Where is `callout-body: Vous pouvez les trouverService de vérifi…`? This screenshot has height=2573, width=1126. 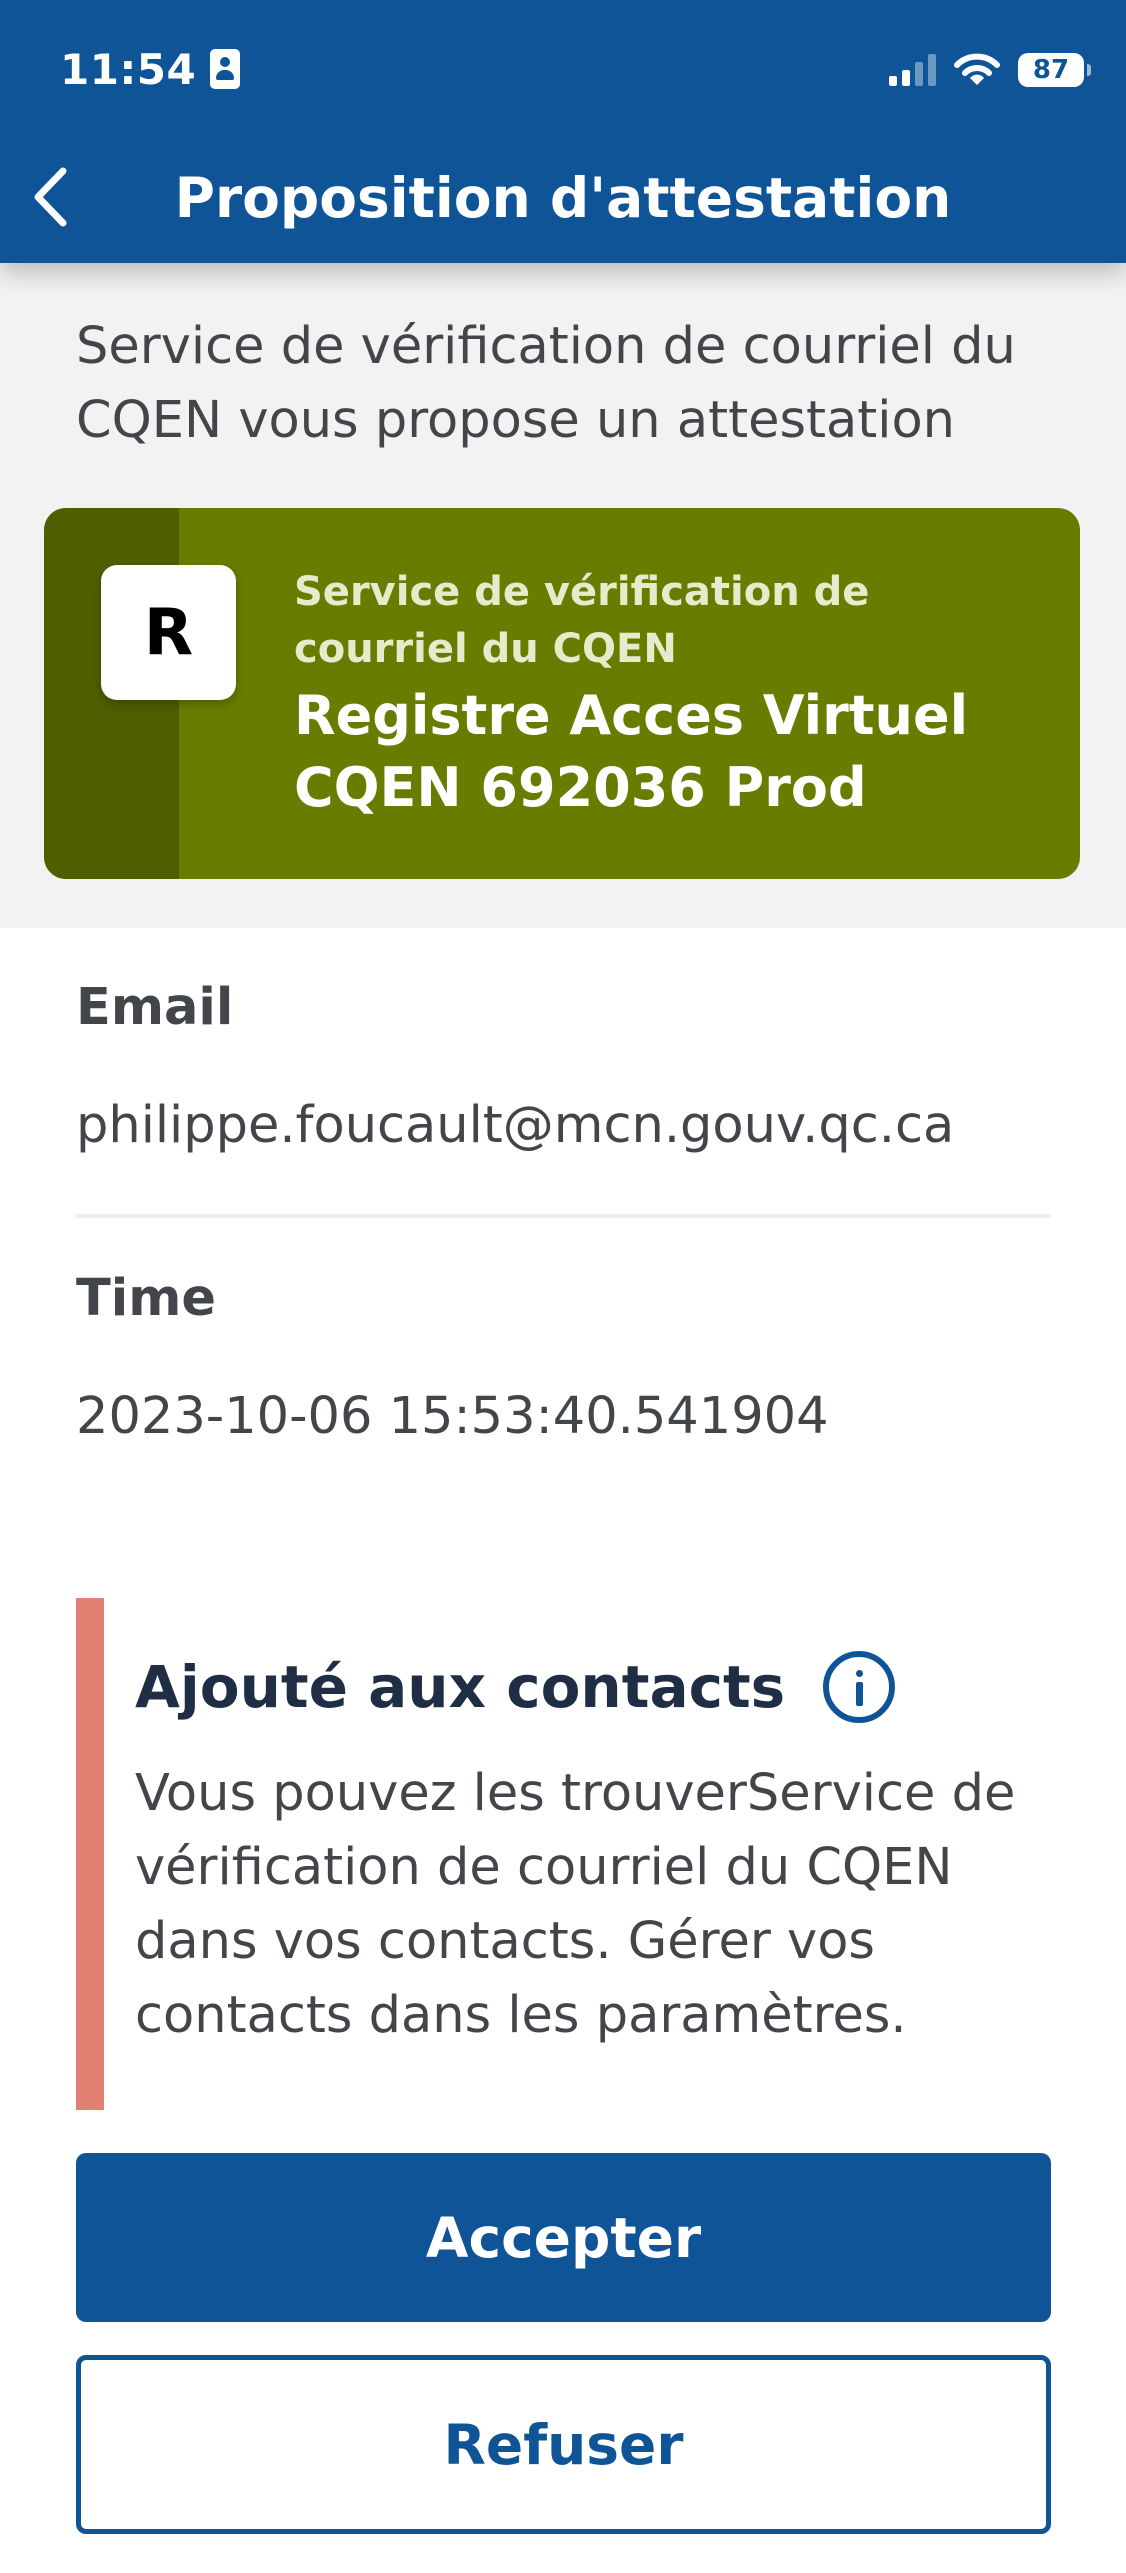 callout-body: Vous pouvez les trouverService de vérifi… is located at coordinates (575, 1904).